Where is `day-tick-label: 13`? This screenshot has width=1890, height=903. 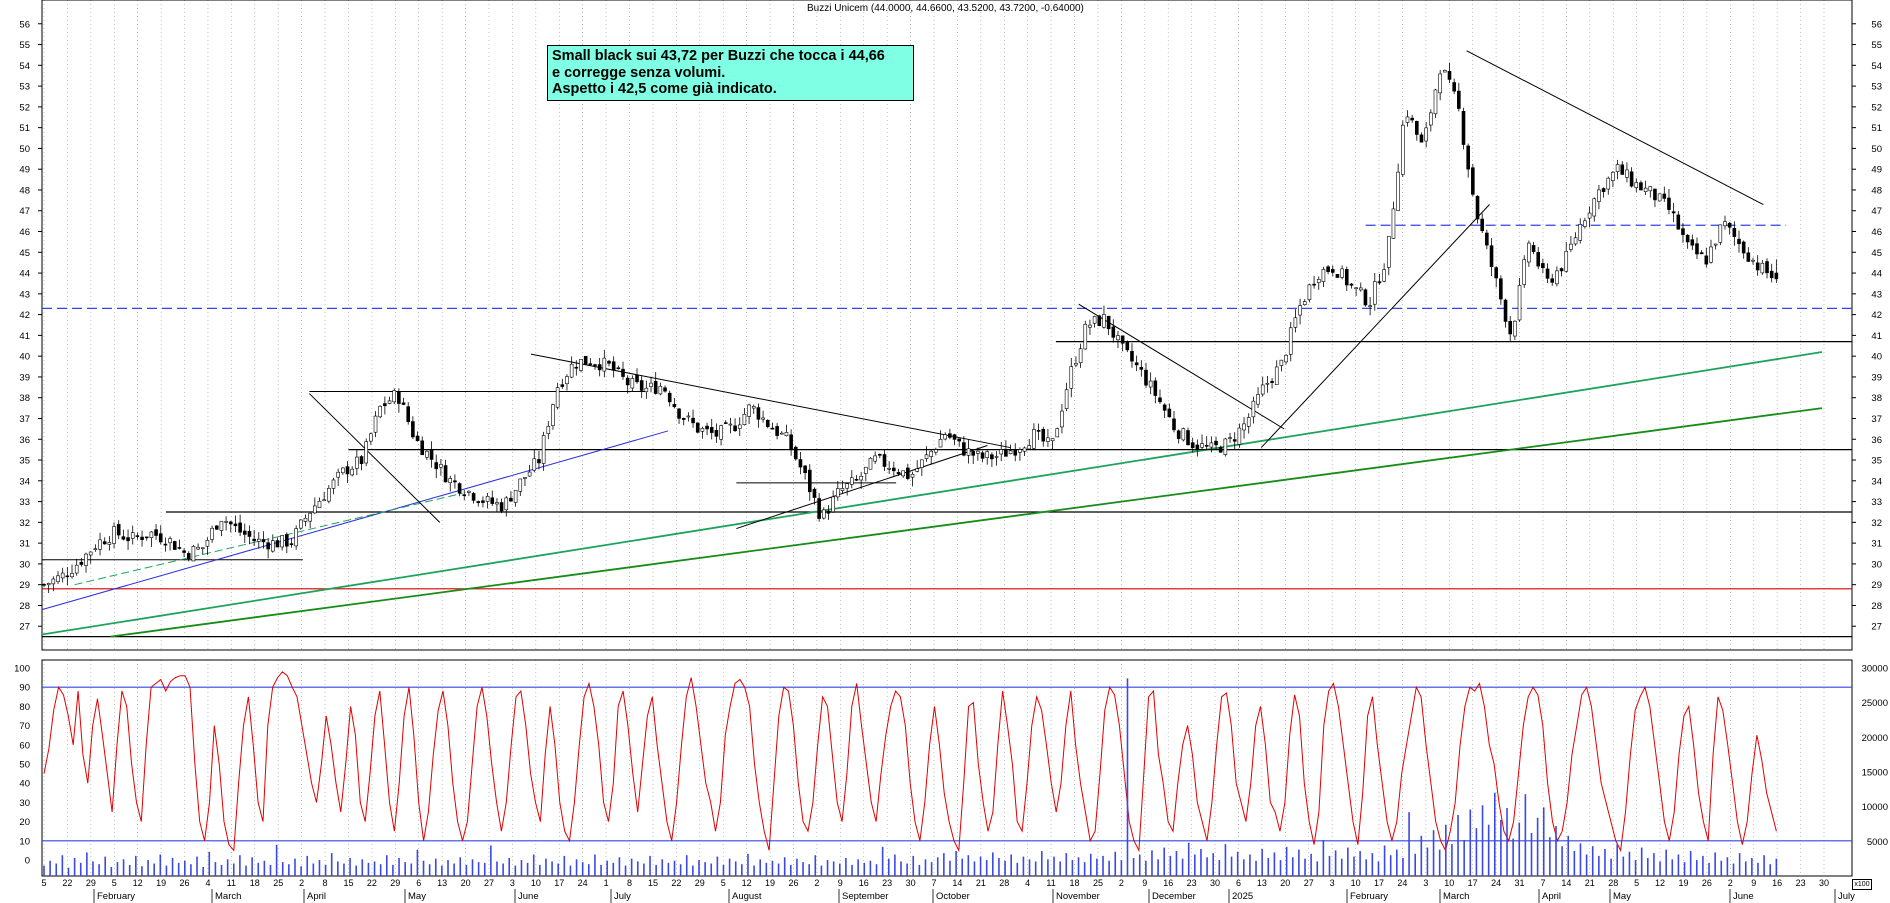 day-tick-label: 13 is located at coordinates (1262, 883).